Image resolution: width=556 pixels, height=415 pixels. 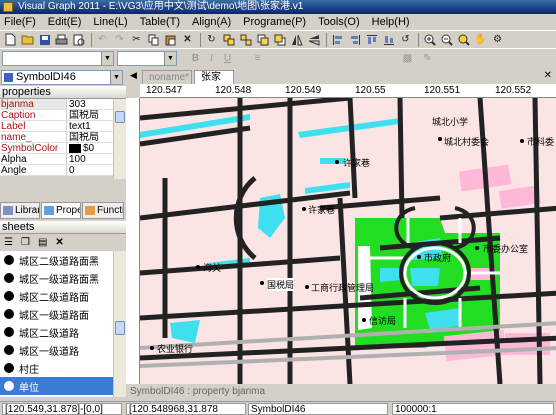 I want to click on list-item: 城区一级道路, so click(x=56, y=350).